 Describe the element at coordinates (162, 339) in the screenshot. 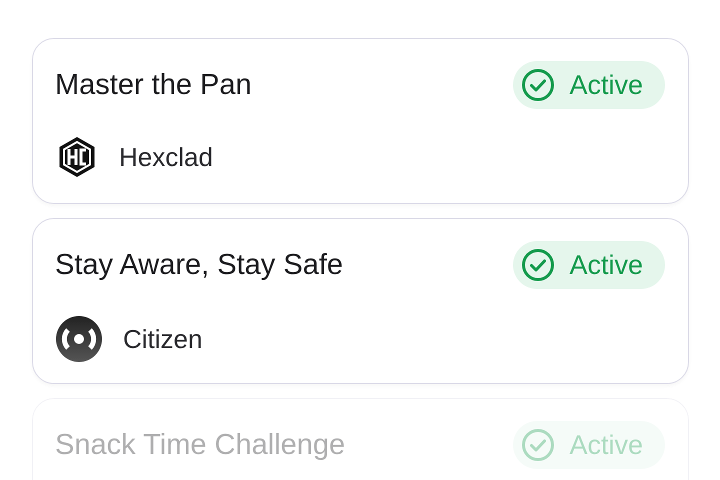

I see `brand-name: Citizen` at that location.